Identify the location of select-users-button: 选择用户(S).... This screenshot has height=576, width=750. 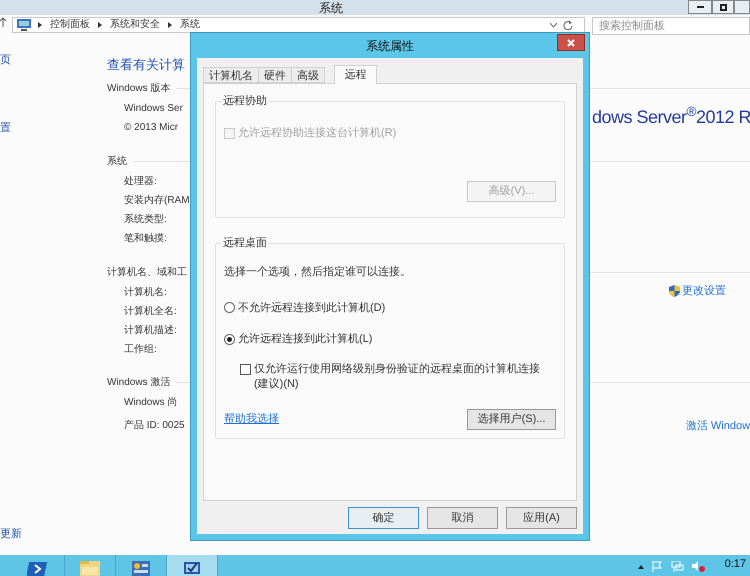
(511, 419).